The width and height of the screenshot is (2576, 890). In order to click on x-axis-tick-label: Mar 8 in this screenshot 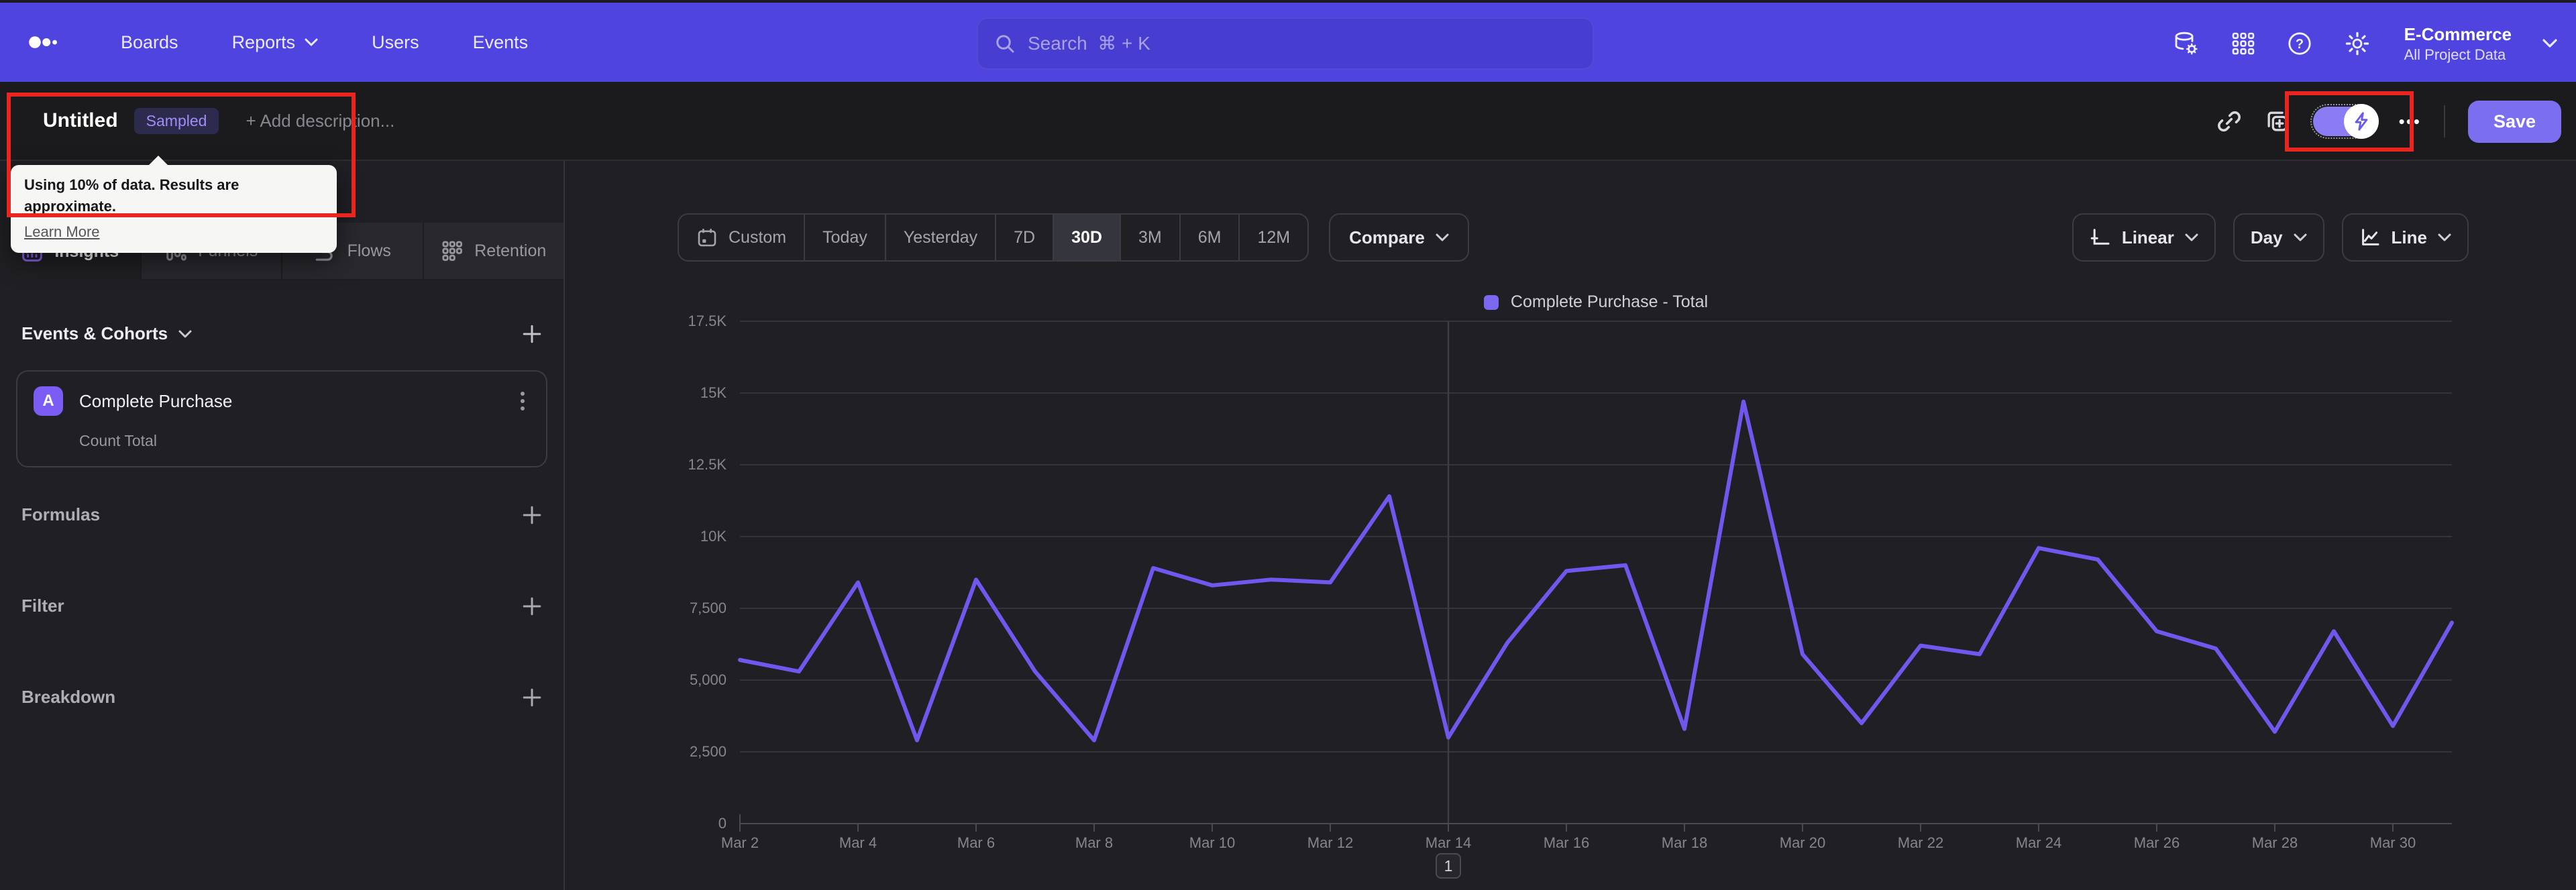, I will do `click(1094, 842)`.